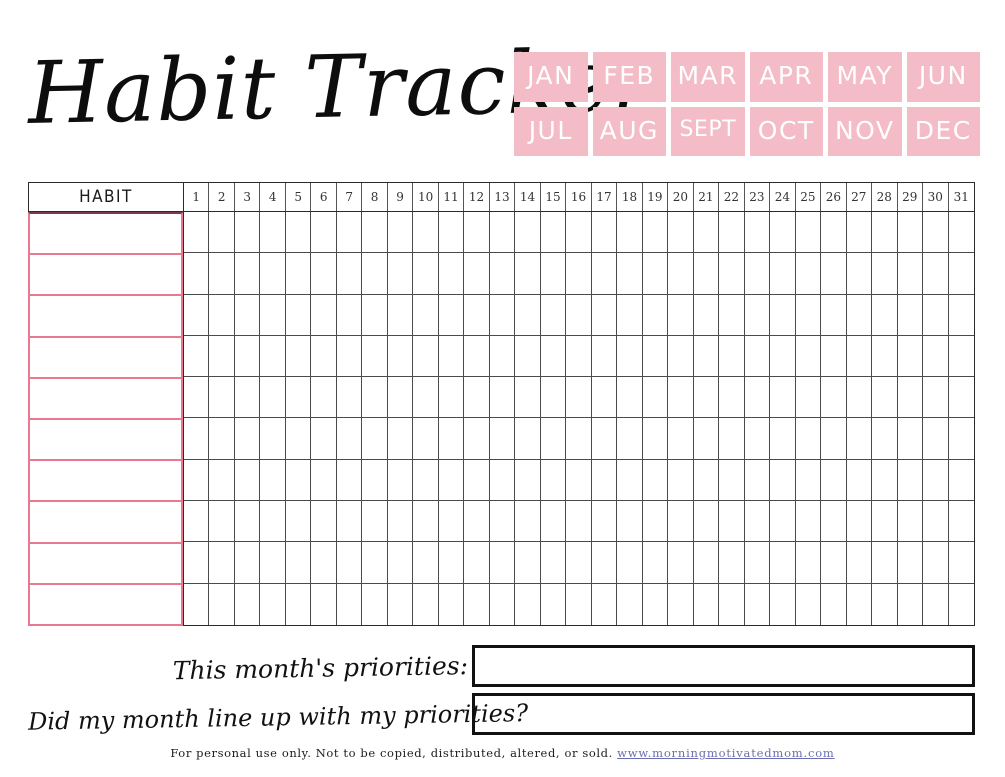 The height and width of the screenshot is (777, 1005). Describe the element at coordinates (865, 77) in the screenshot. I see `month-tile-may: MAY` at that location.